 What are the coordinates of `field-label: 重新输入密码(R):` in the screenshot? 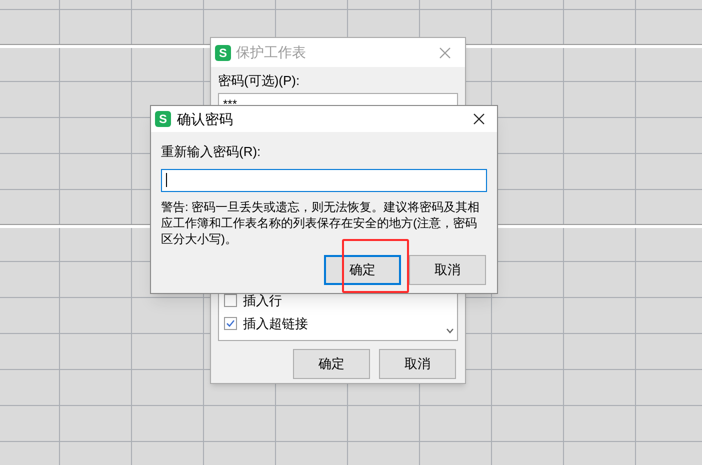 It's located at (211, 152).